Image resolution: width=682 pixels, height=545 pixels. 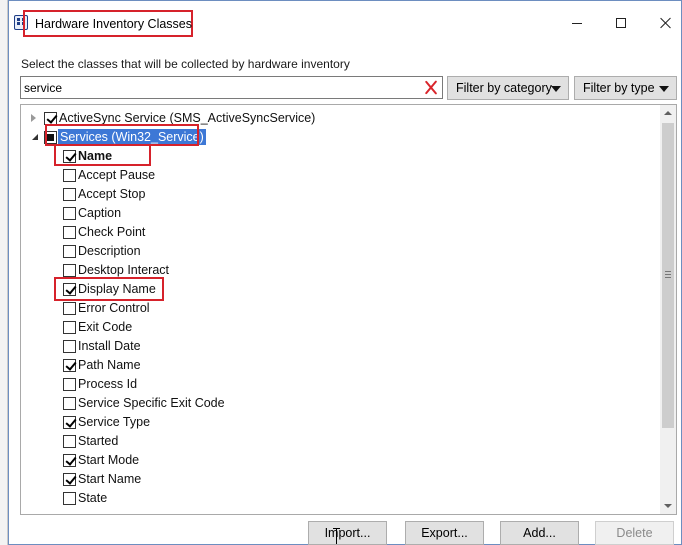 What do you see at coordinates (132, 137) in the screenshot?
I see `tree-node-label: Services (Win32_Service)` at bounding box center [132, 137].